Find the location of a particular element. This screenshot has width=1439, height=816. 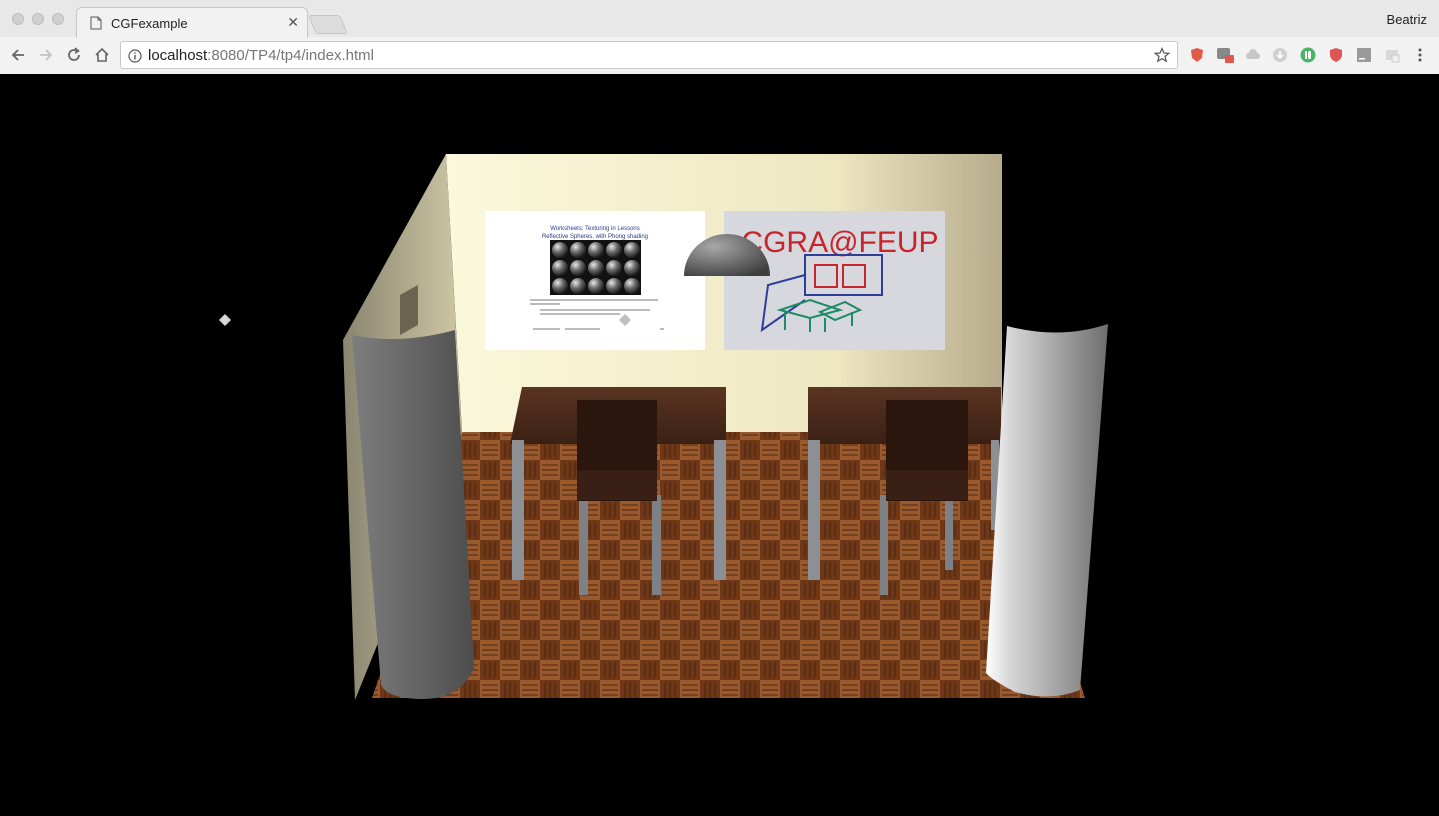

bookmark-star-icon is located at coordinates (1162, 55).